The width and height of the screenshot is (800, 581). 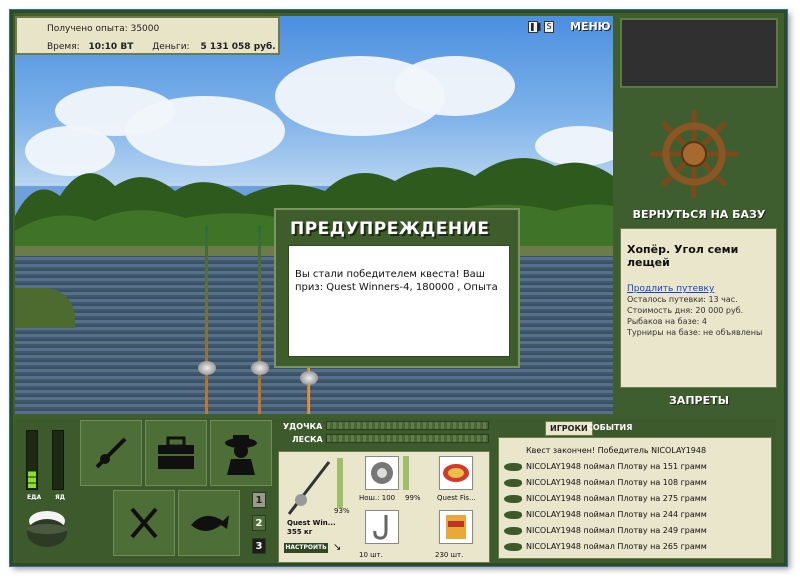 What do you see at coordinates (682, 299) in the screenshot?
I see `trip-left: Осталось путевки: 13 час.` at bounding box center [682, 299].